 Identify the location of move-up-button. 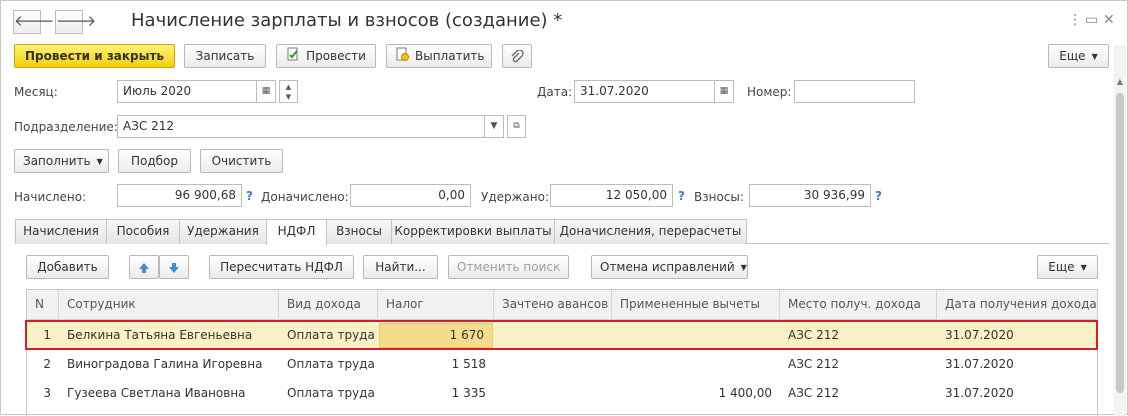
(144, 267).